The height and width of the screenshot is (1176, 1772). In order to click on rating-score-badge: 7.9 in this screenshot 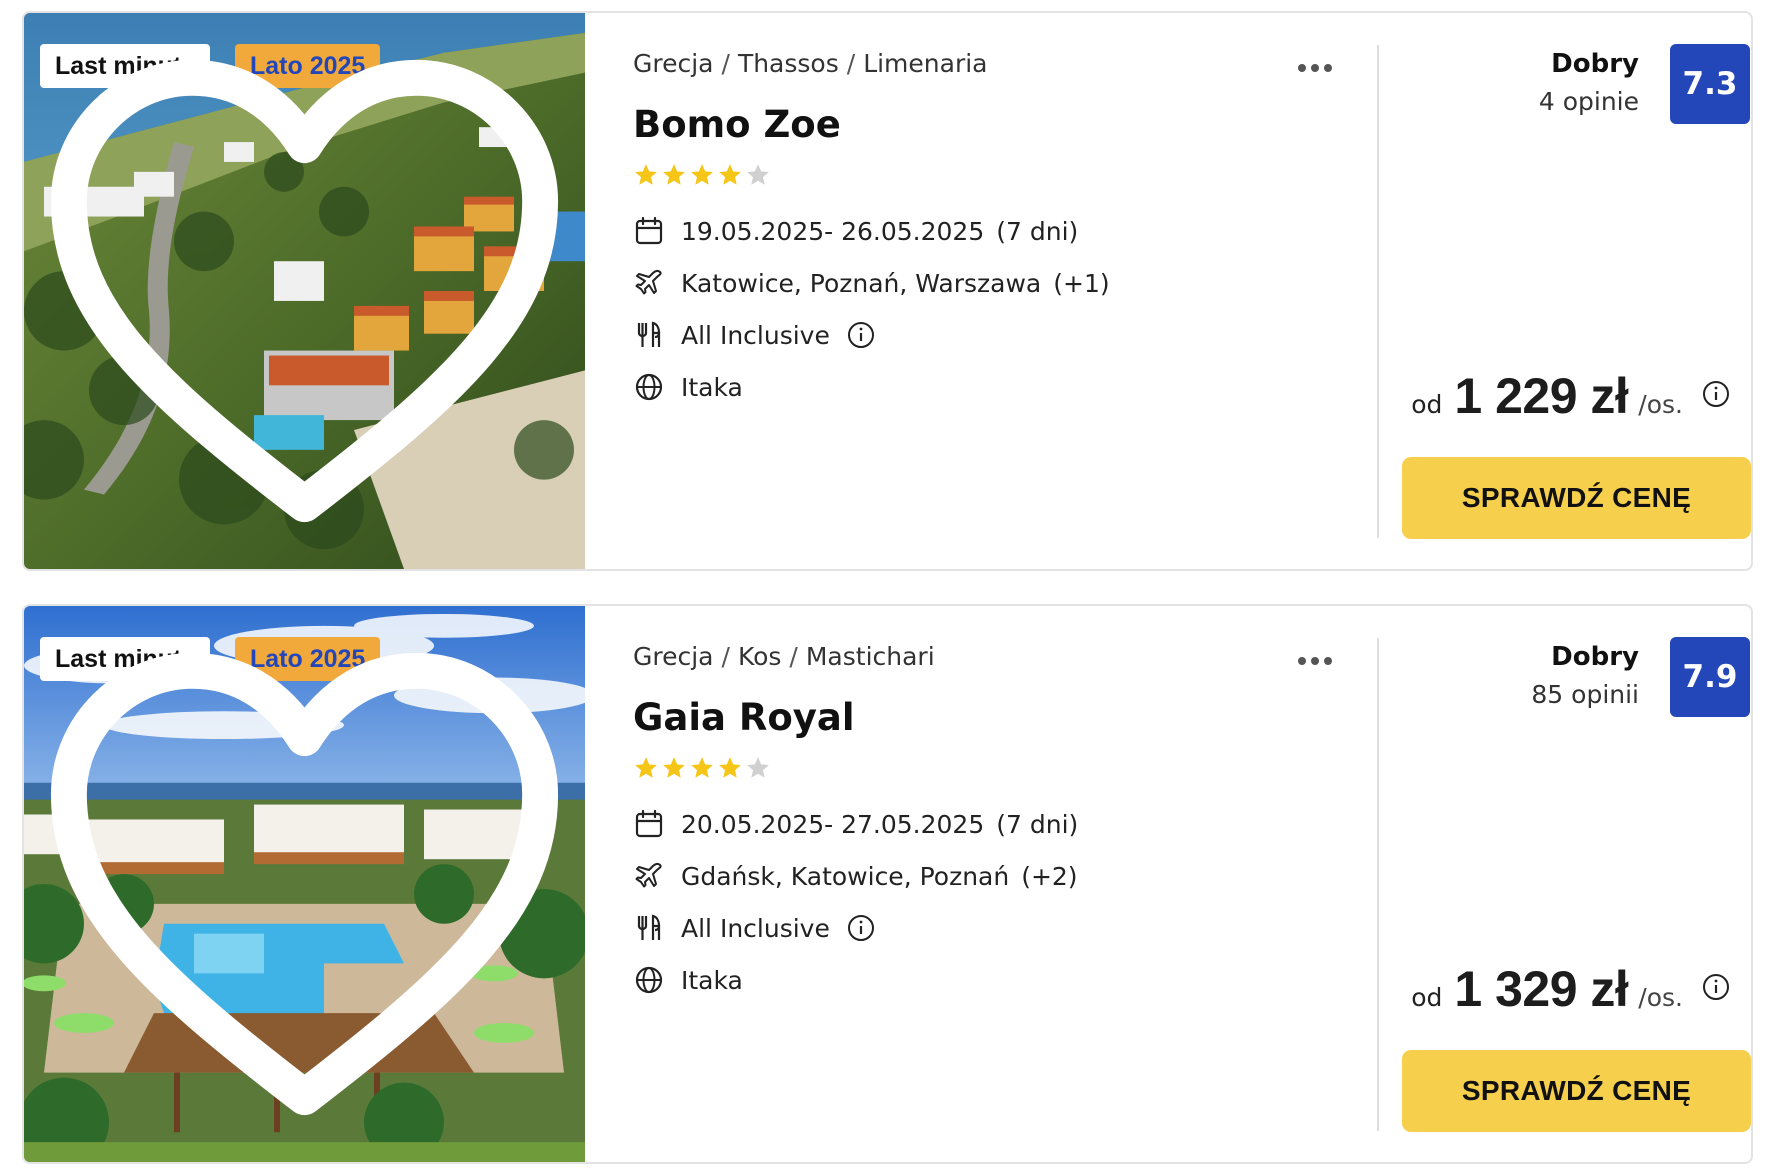, I will do `click(1710, 677)`.